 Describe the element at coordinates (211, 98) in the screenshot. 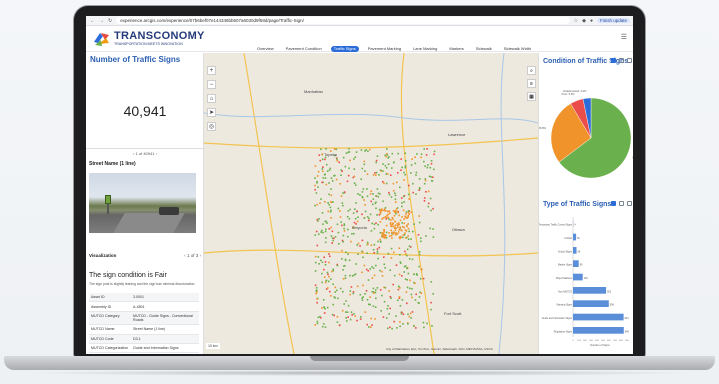

I see `home-icon: ⌂` at that location.